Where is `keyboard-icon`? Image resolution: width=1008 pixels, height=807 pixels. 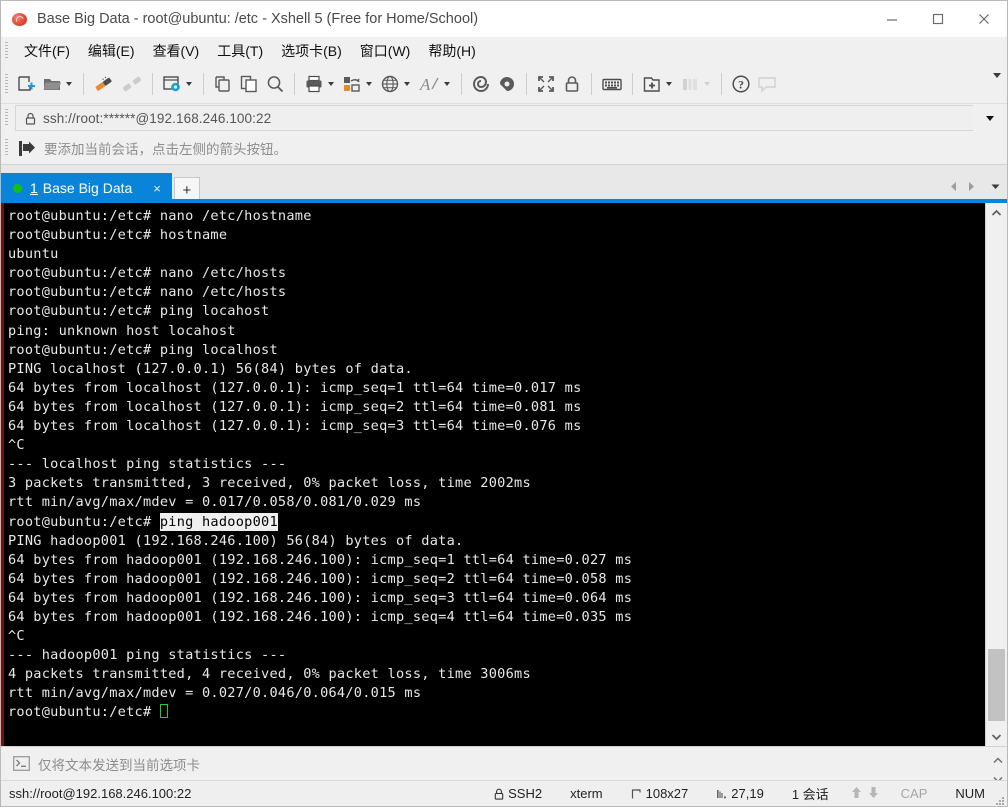 keyboard-icon is located at coordinates (612, 84).